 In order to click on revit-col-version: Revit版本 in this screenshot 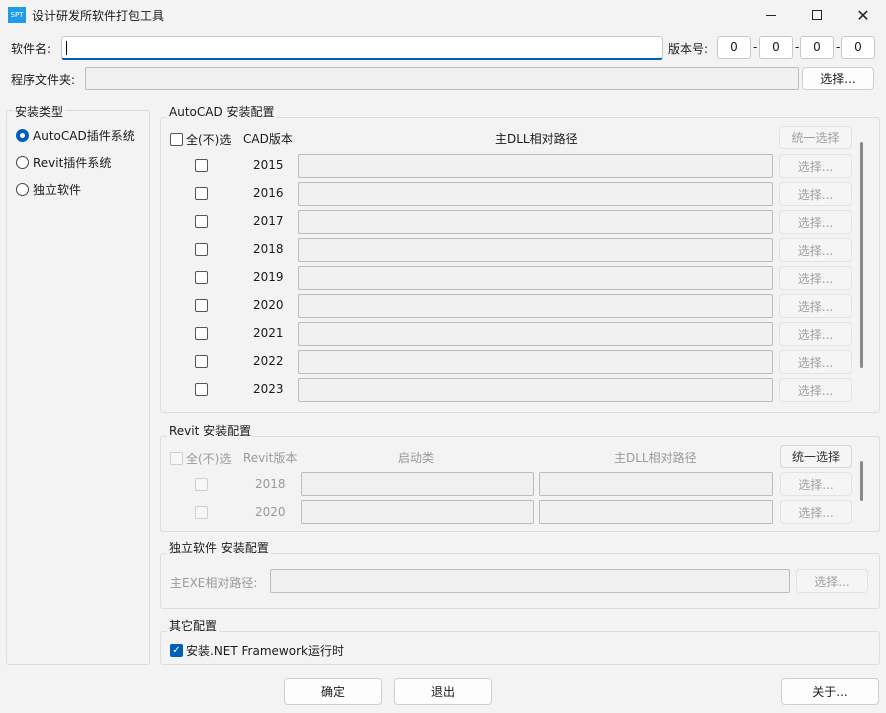, I will do `click(270, 458)`.